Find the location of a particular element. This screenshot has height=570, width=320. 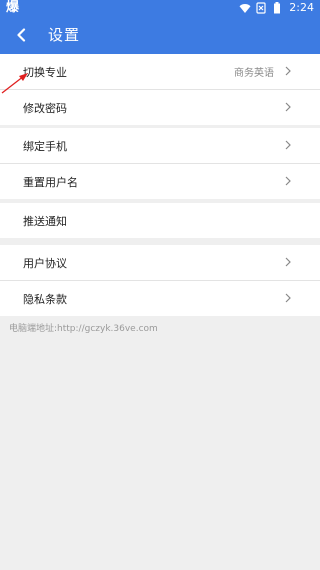

clock: 2:24 is located at coordinates (301, 7).